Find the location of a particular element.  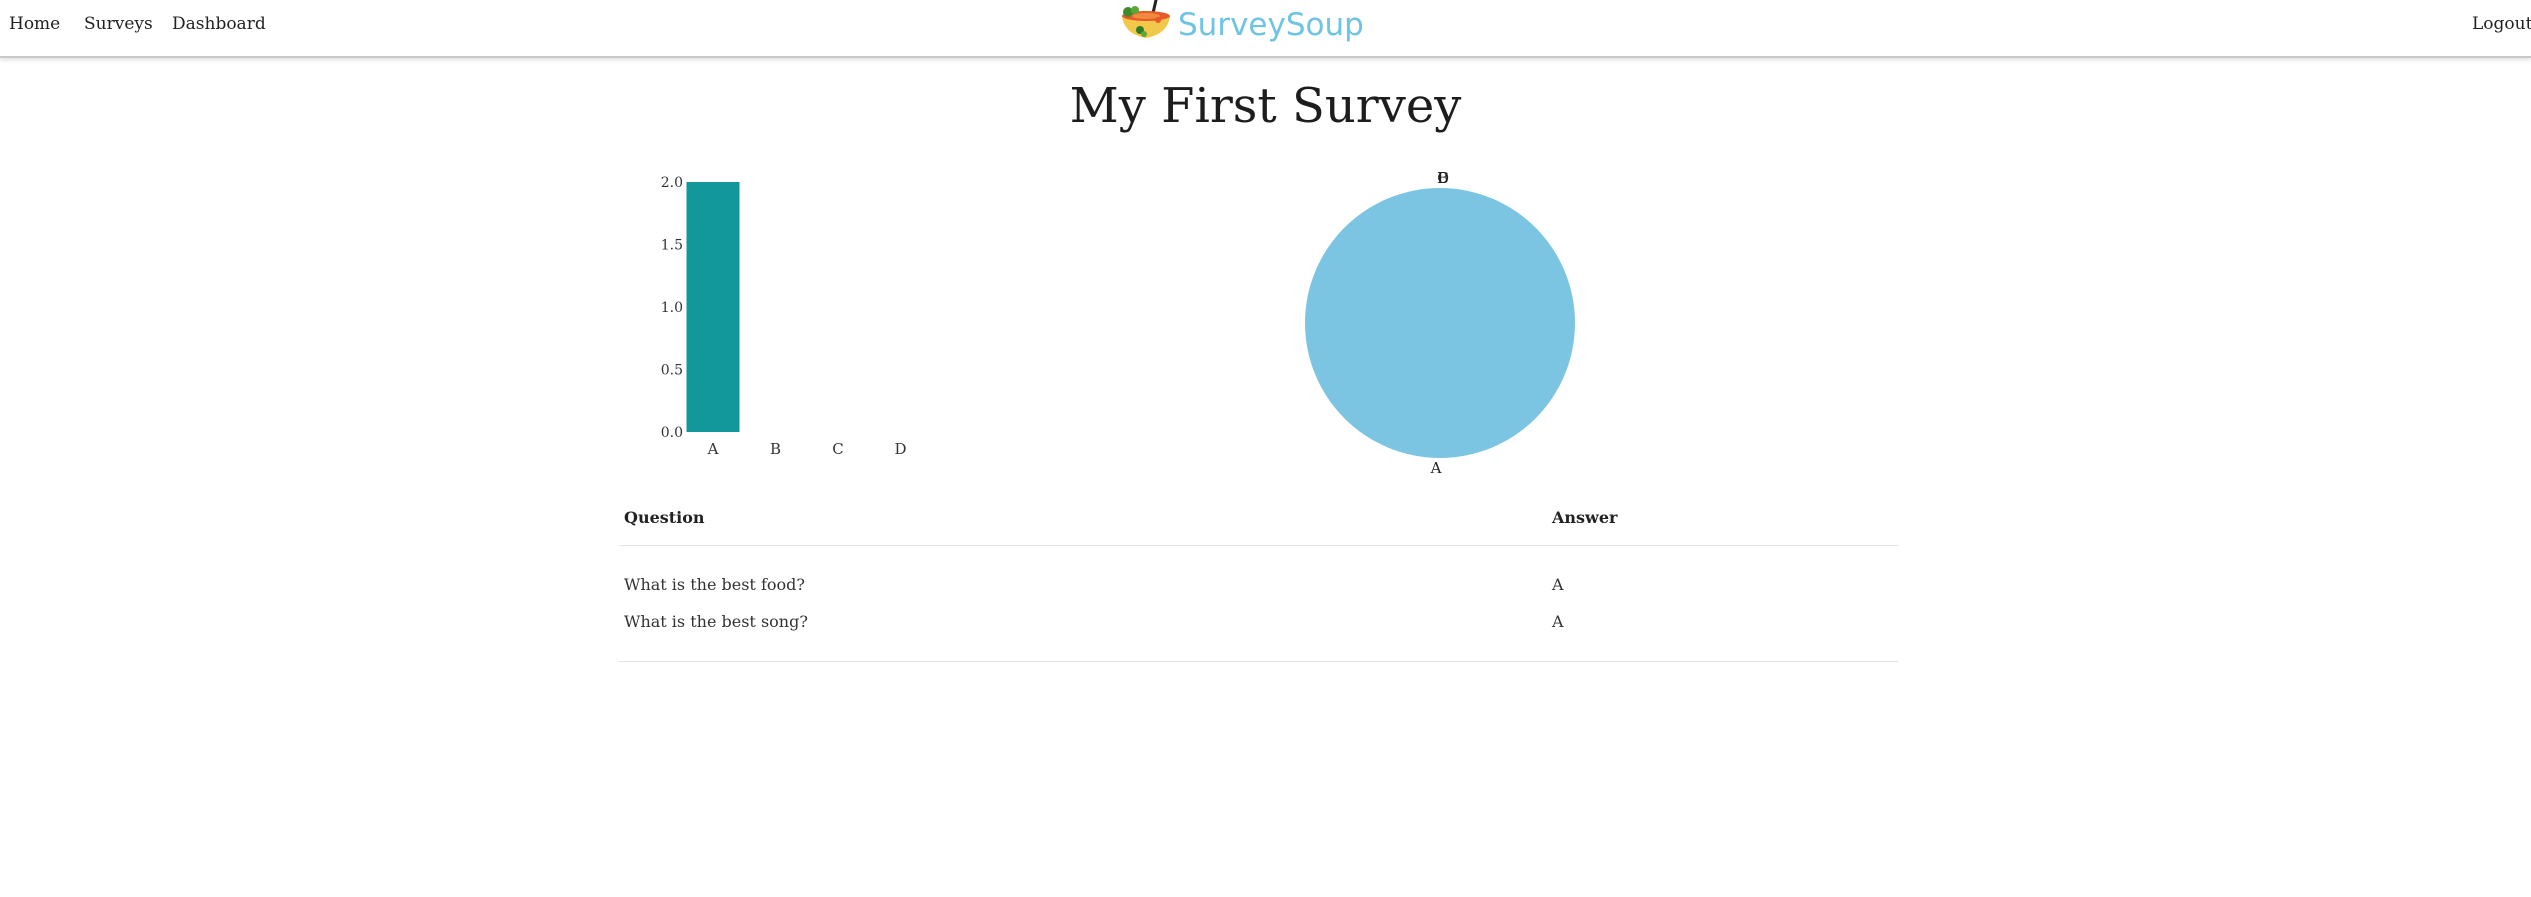

x-tick-label: D is located at coordinates (900, 449).